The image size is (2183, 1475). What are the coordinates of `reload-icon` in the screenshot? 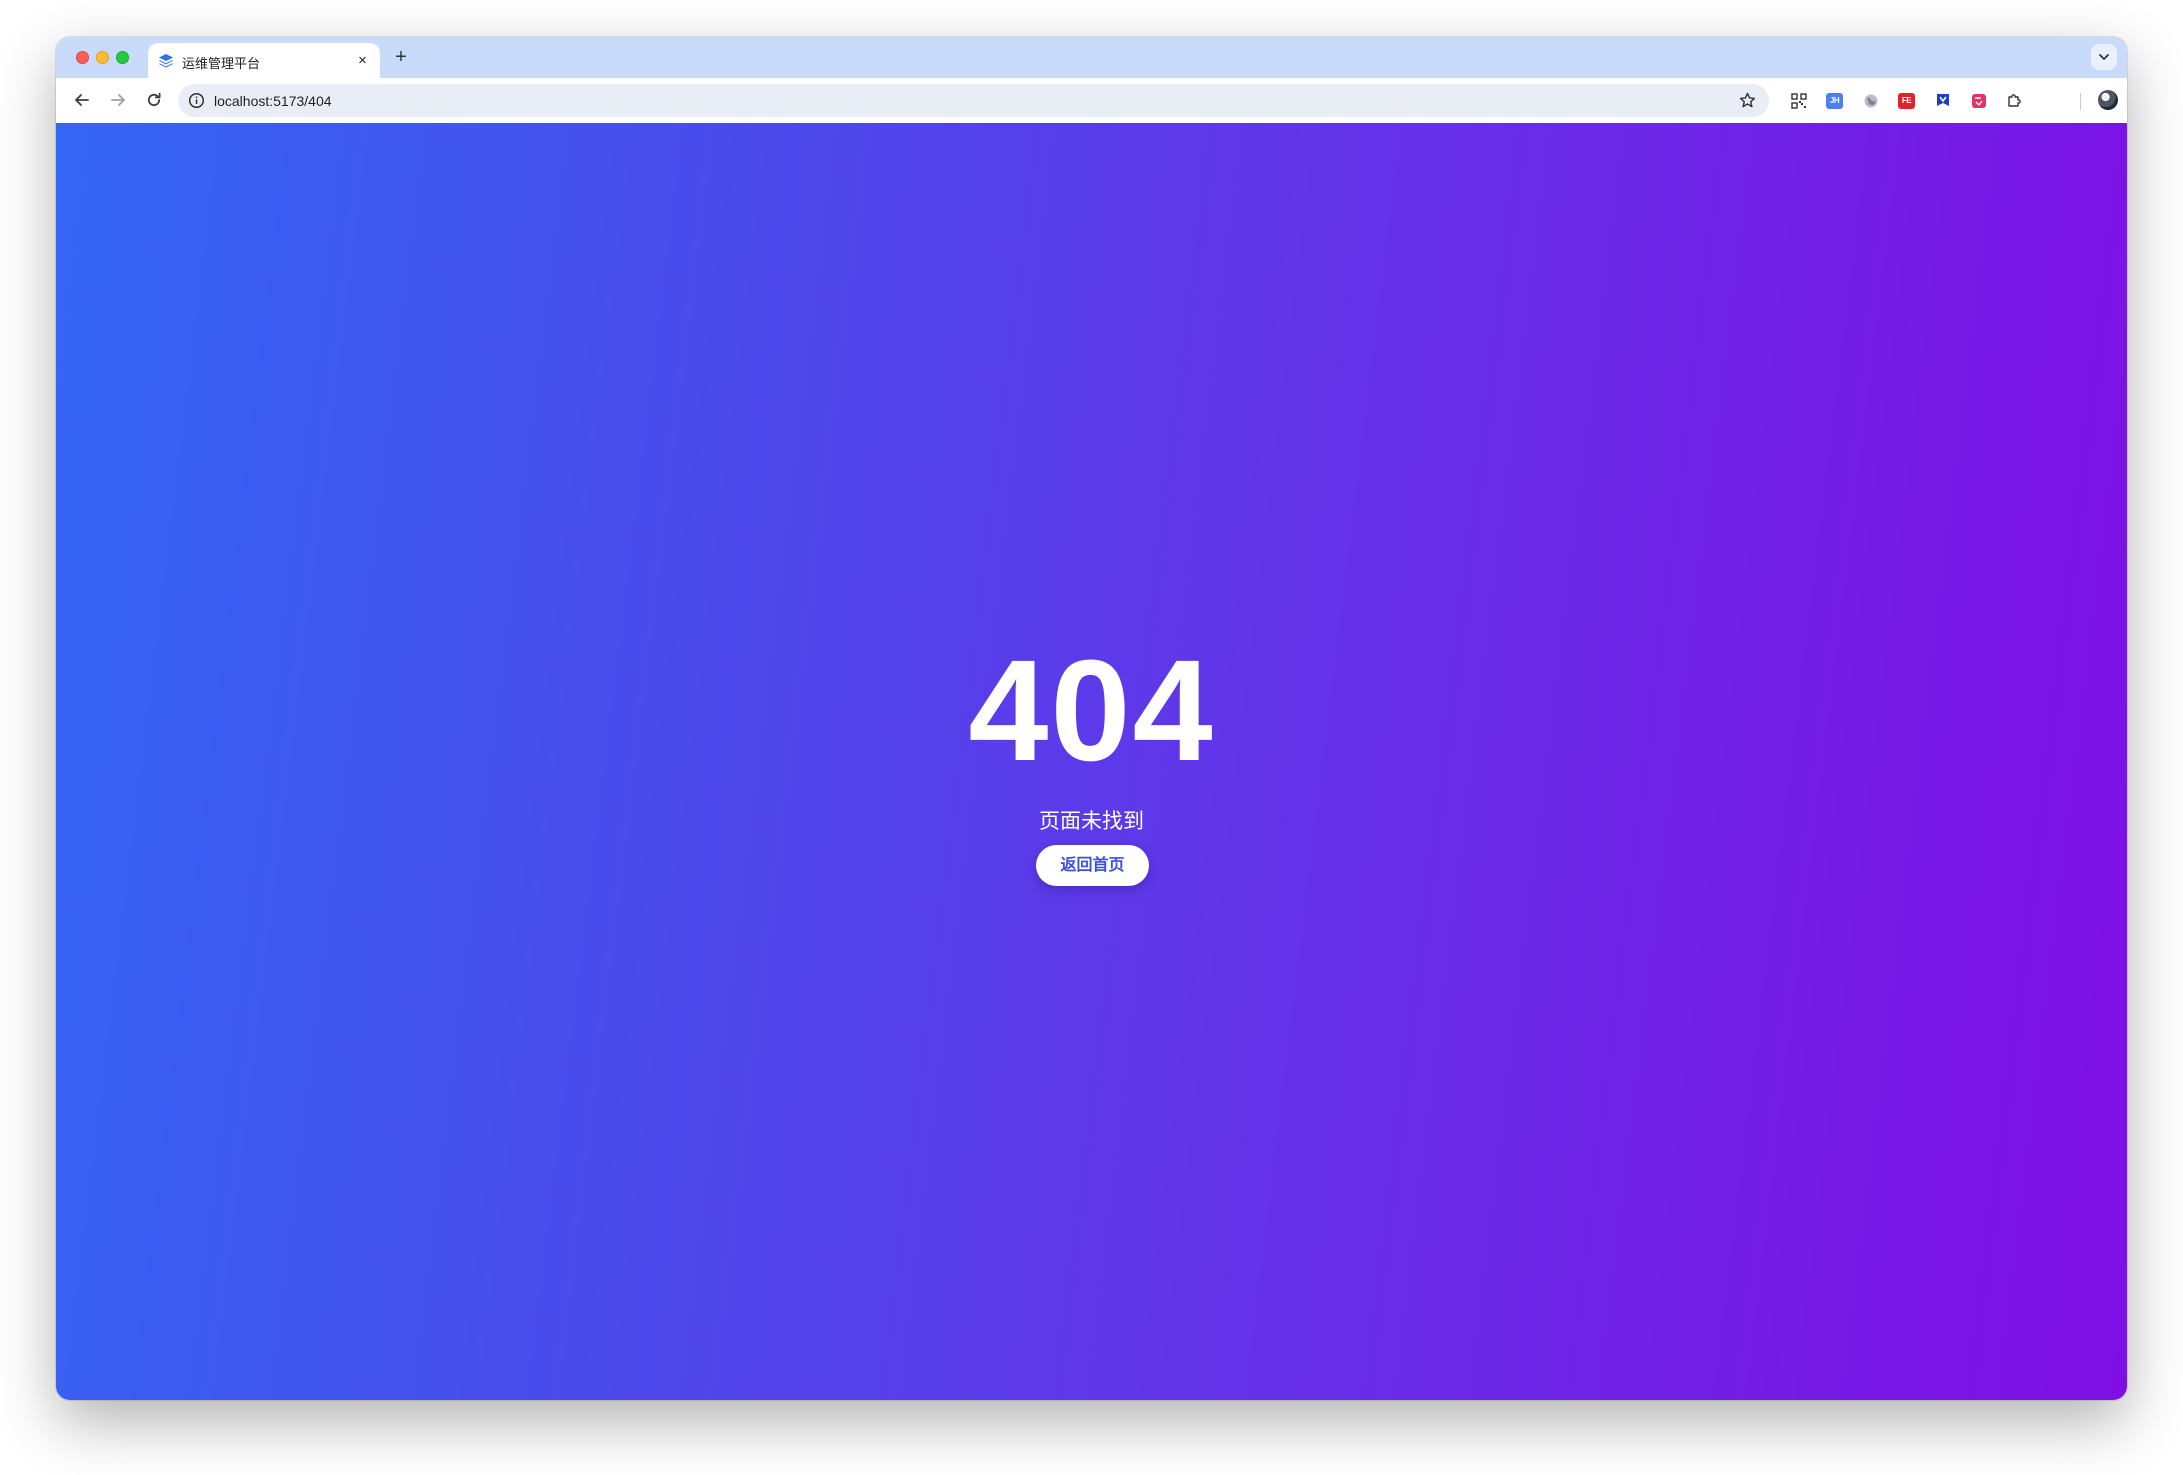 It's located at (154, 99).